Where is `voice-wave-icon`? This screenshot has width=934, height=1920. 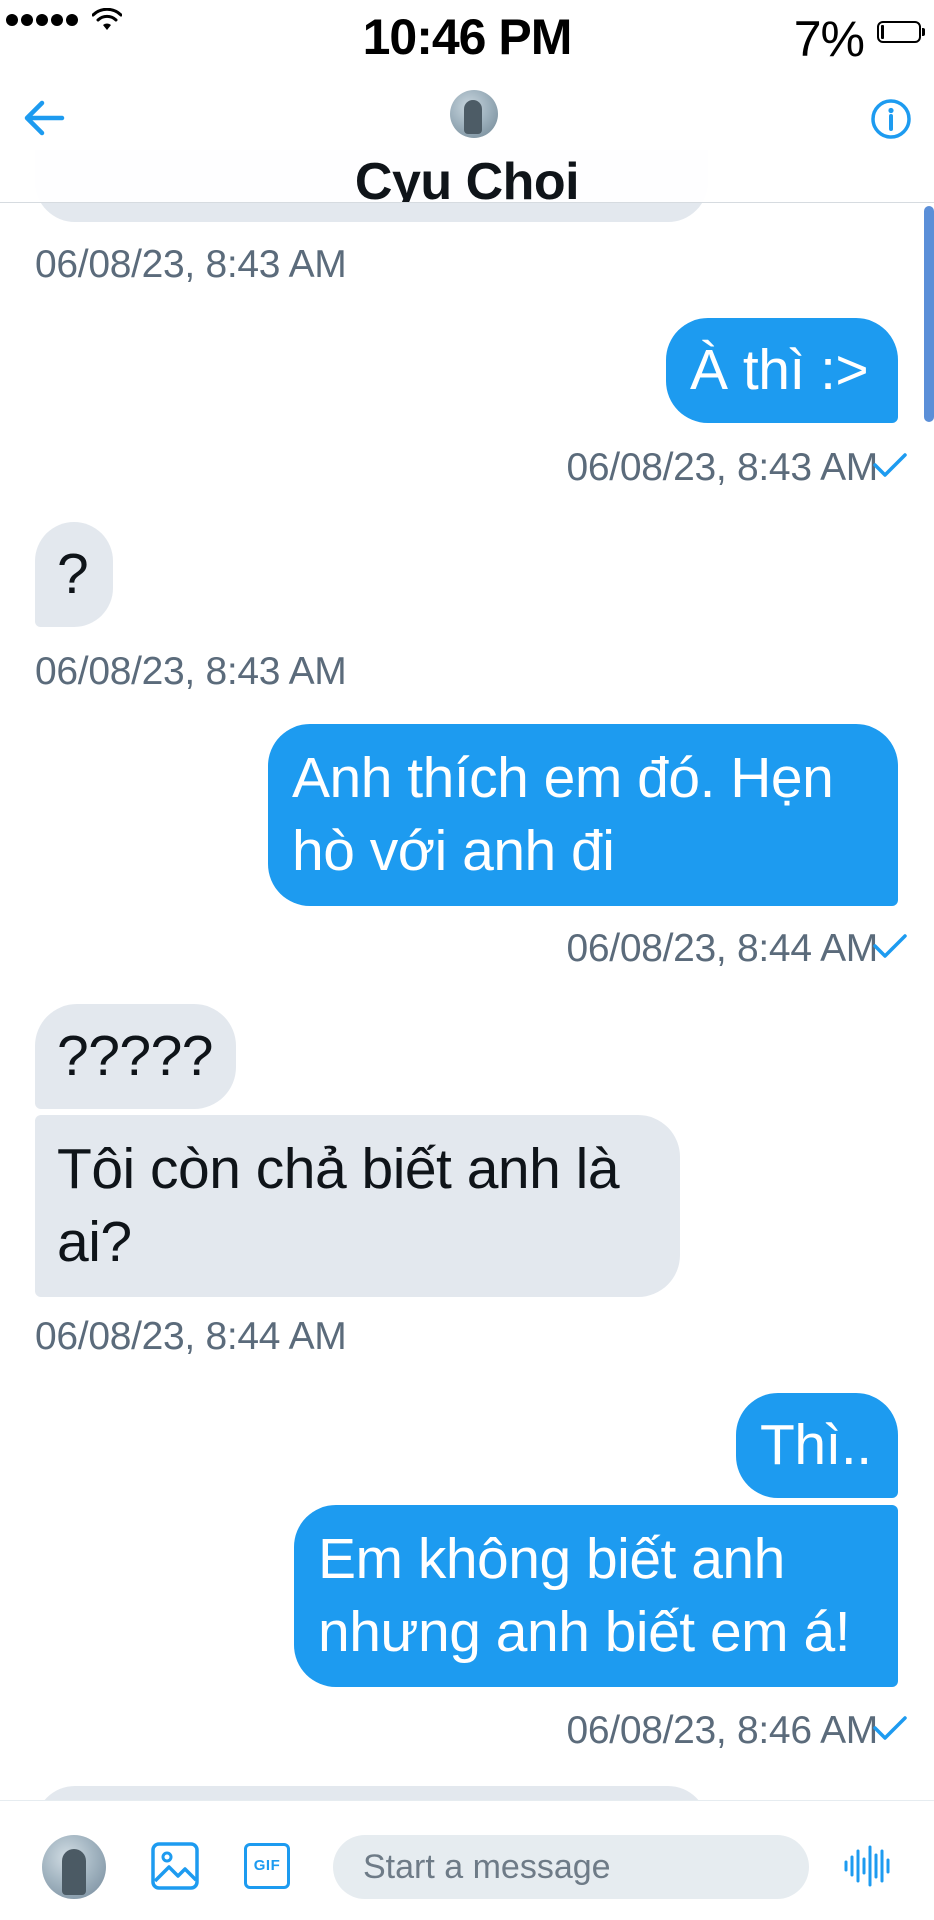
voice-wave-icon is located at coordinates (868, 1866).